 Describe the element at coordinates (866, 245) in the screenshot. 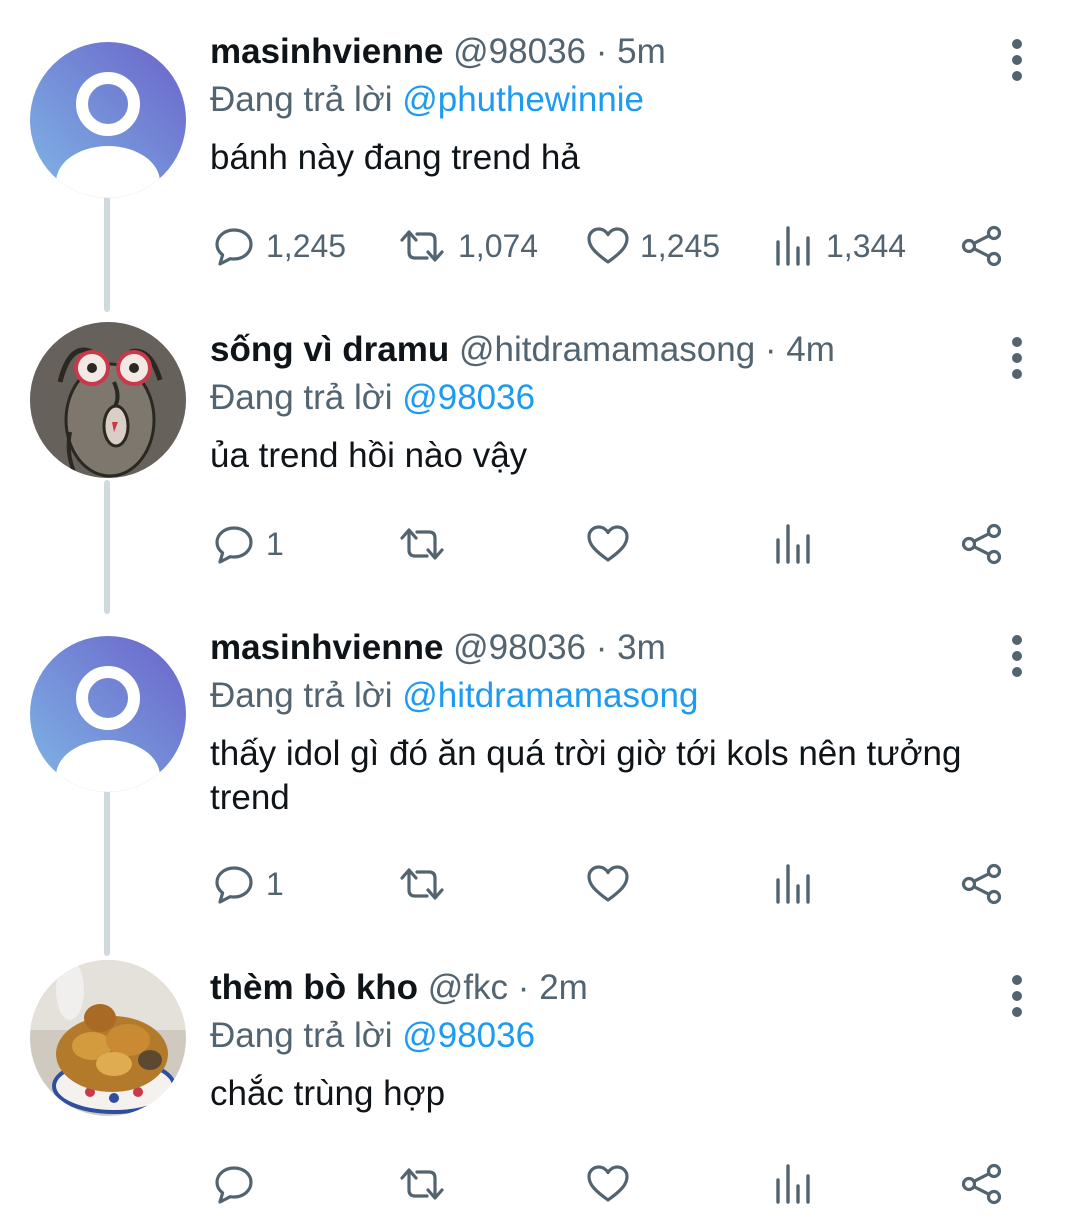

I see `views-count: 1,344` at that location.